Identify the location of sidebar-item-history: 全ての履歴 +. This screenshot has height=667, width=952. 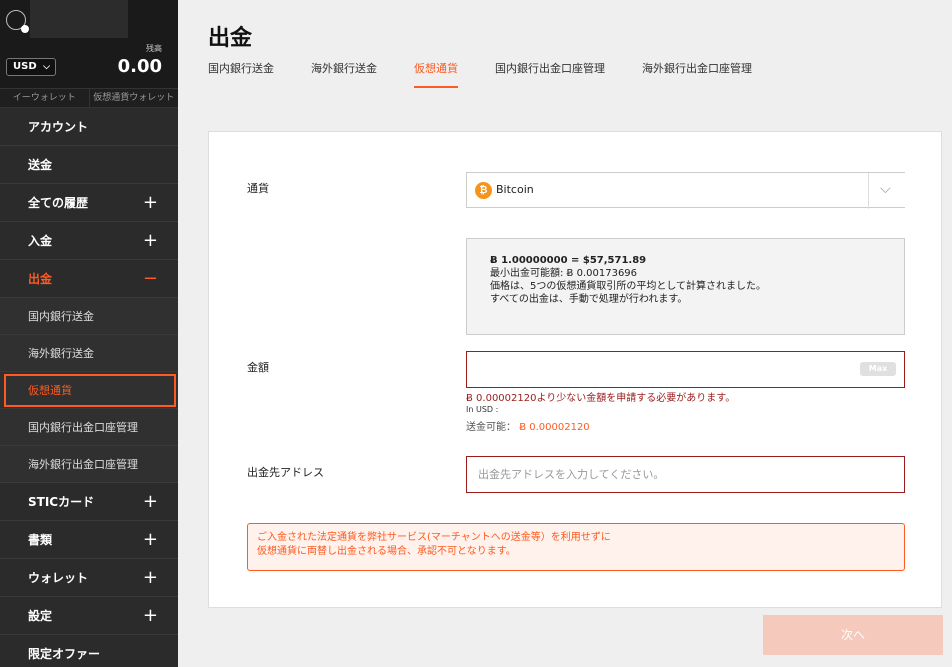
(89, 203).